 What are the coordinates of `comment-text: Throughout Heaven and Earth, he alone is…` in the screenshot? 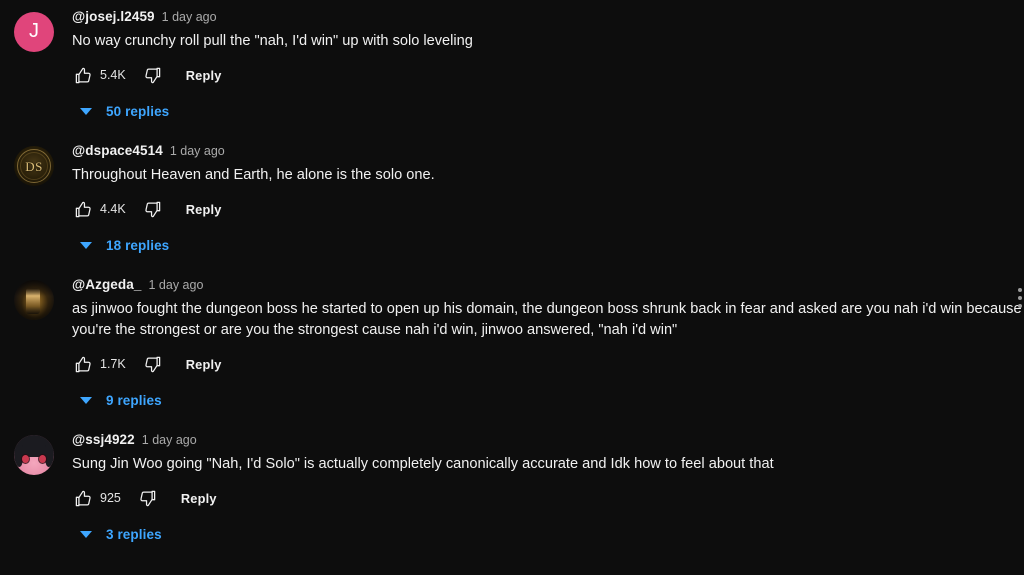 It's located at (253, 175).